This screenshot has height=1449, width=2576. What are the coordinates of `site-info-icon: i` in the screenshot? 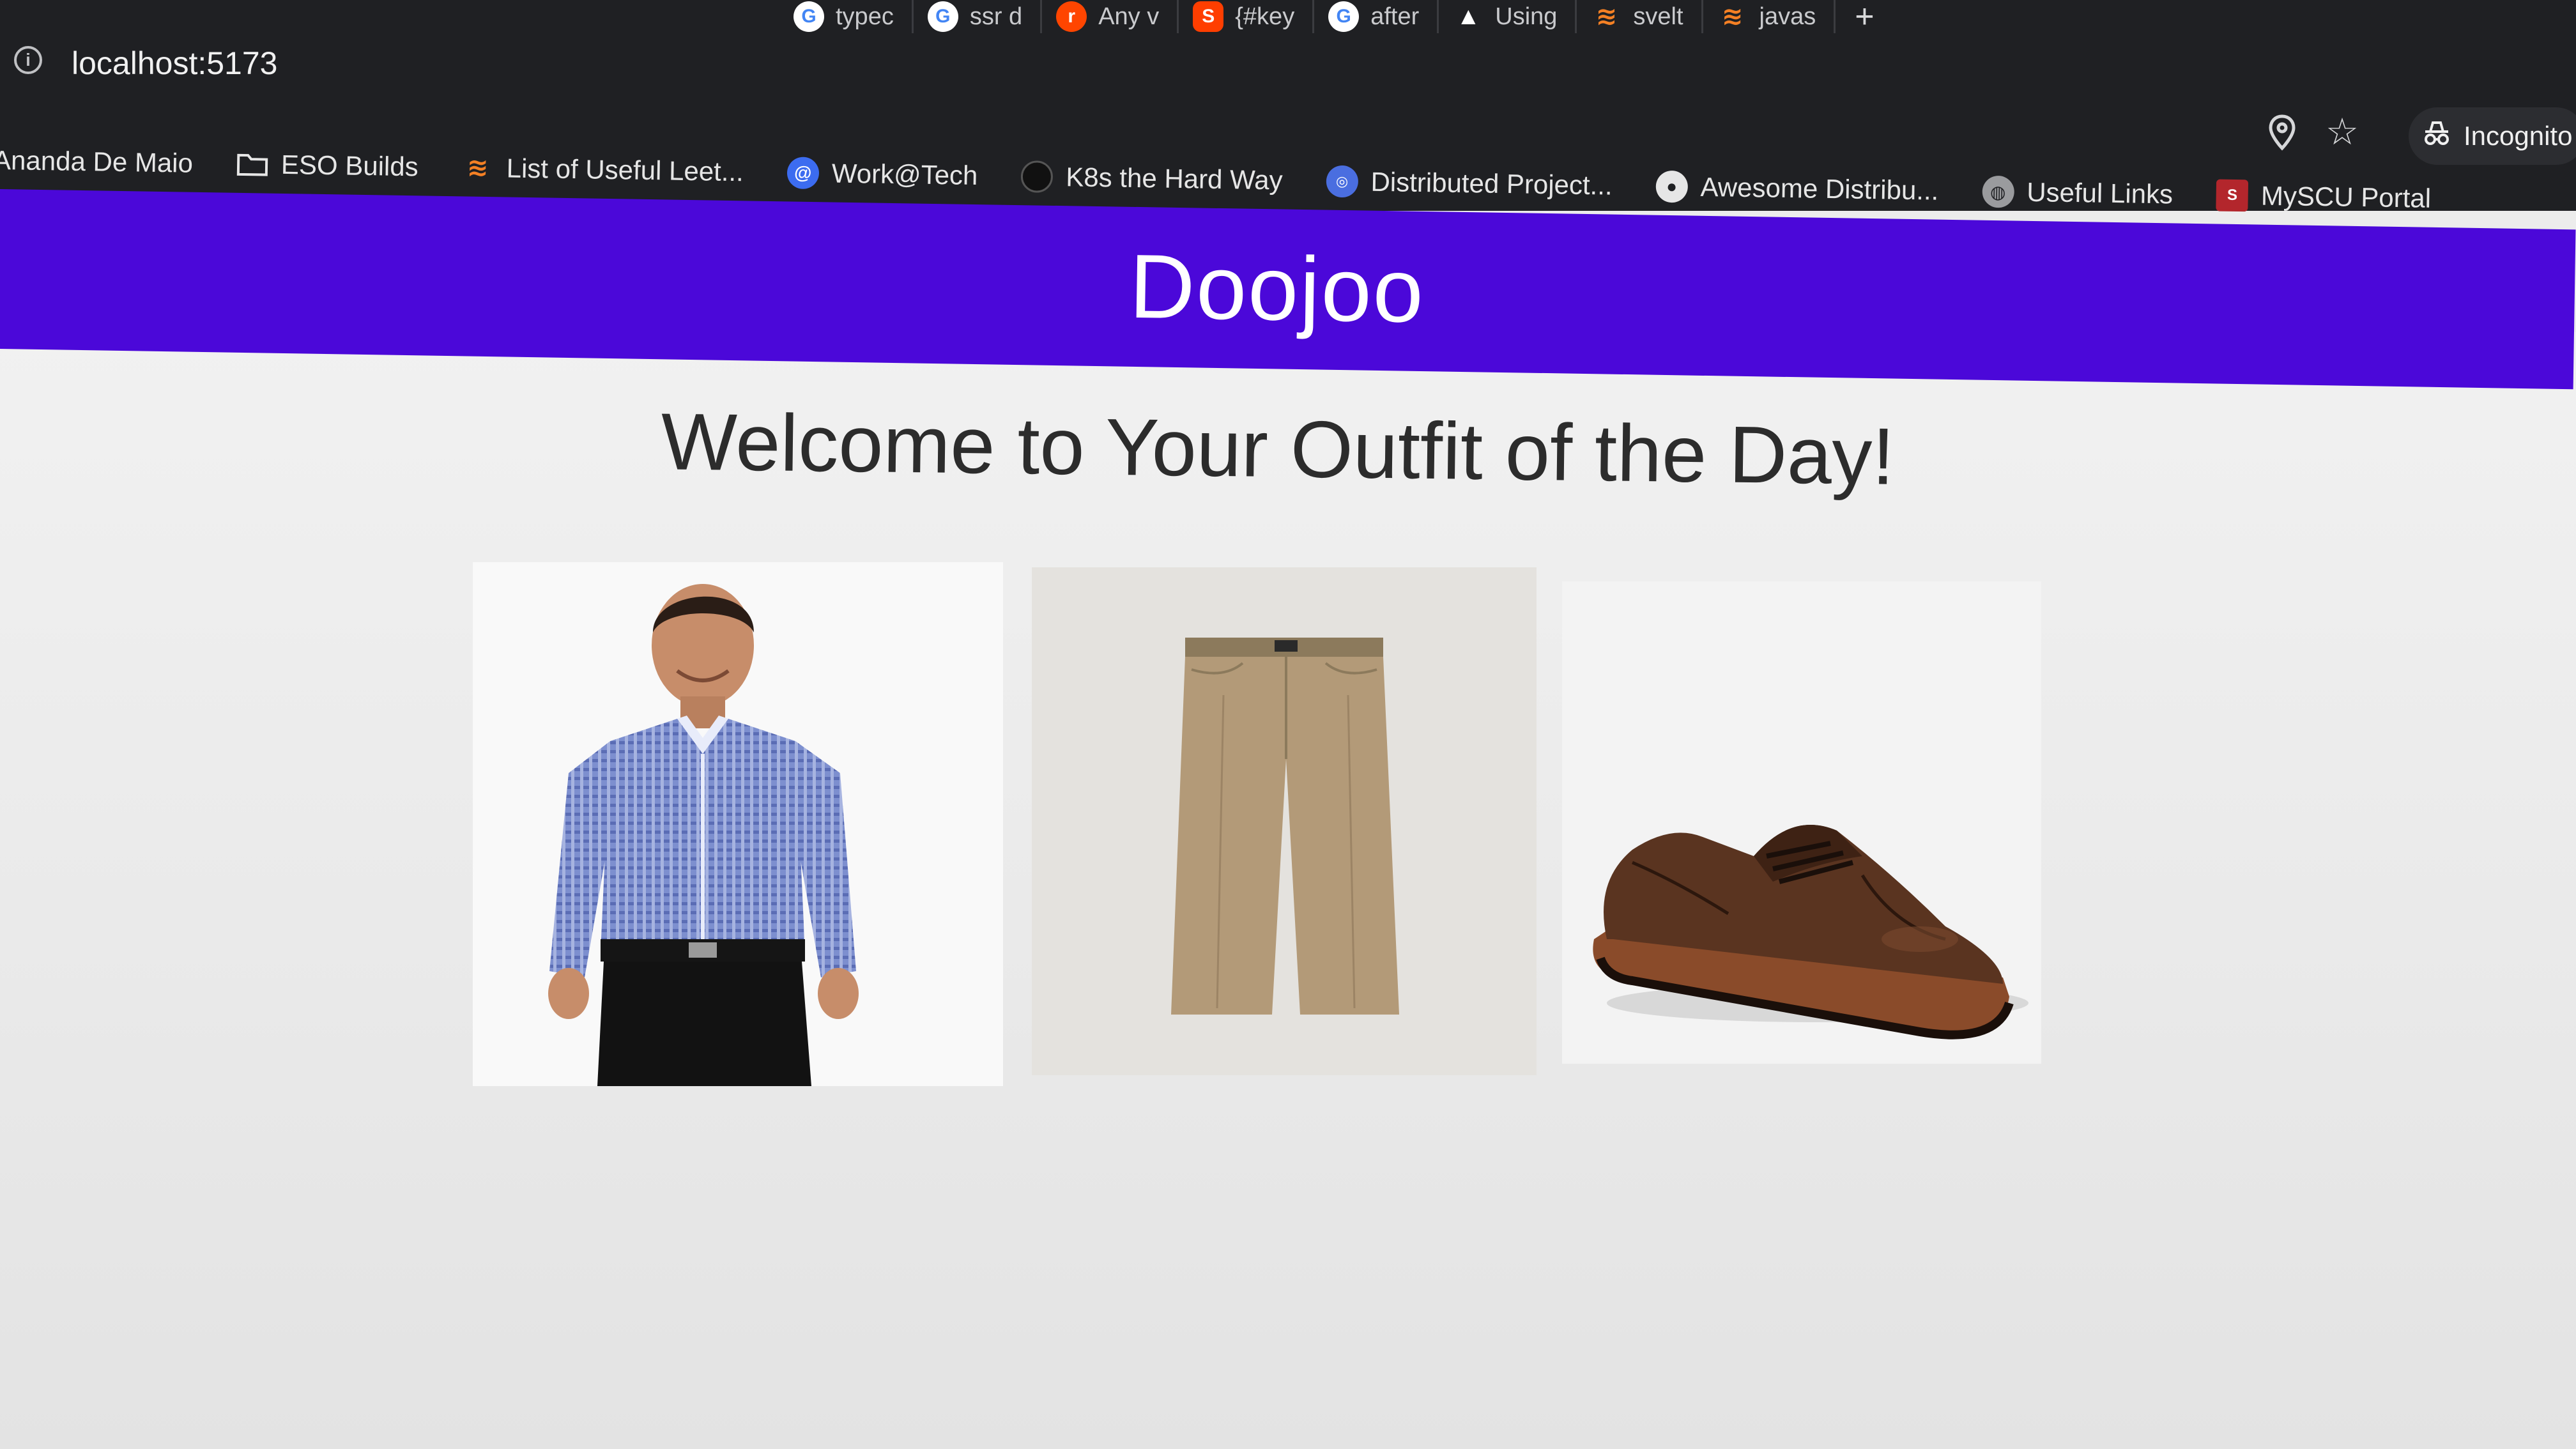 It's located at (28, 60).